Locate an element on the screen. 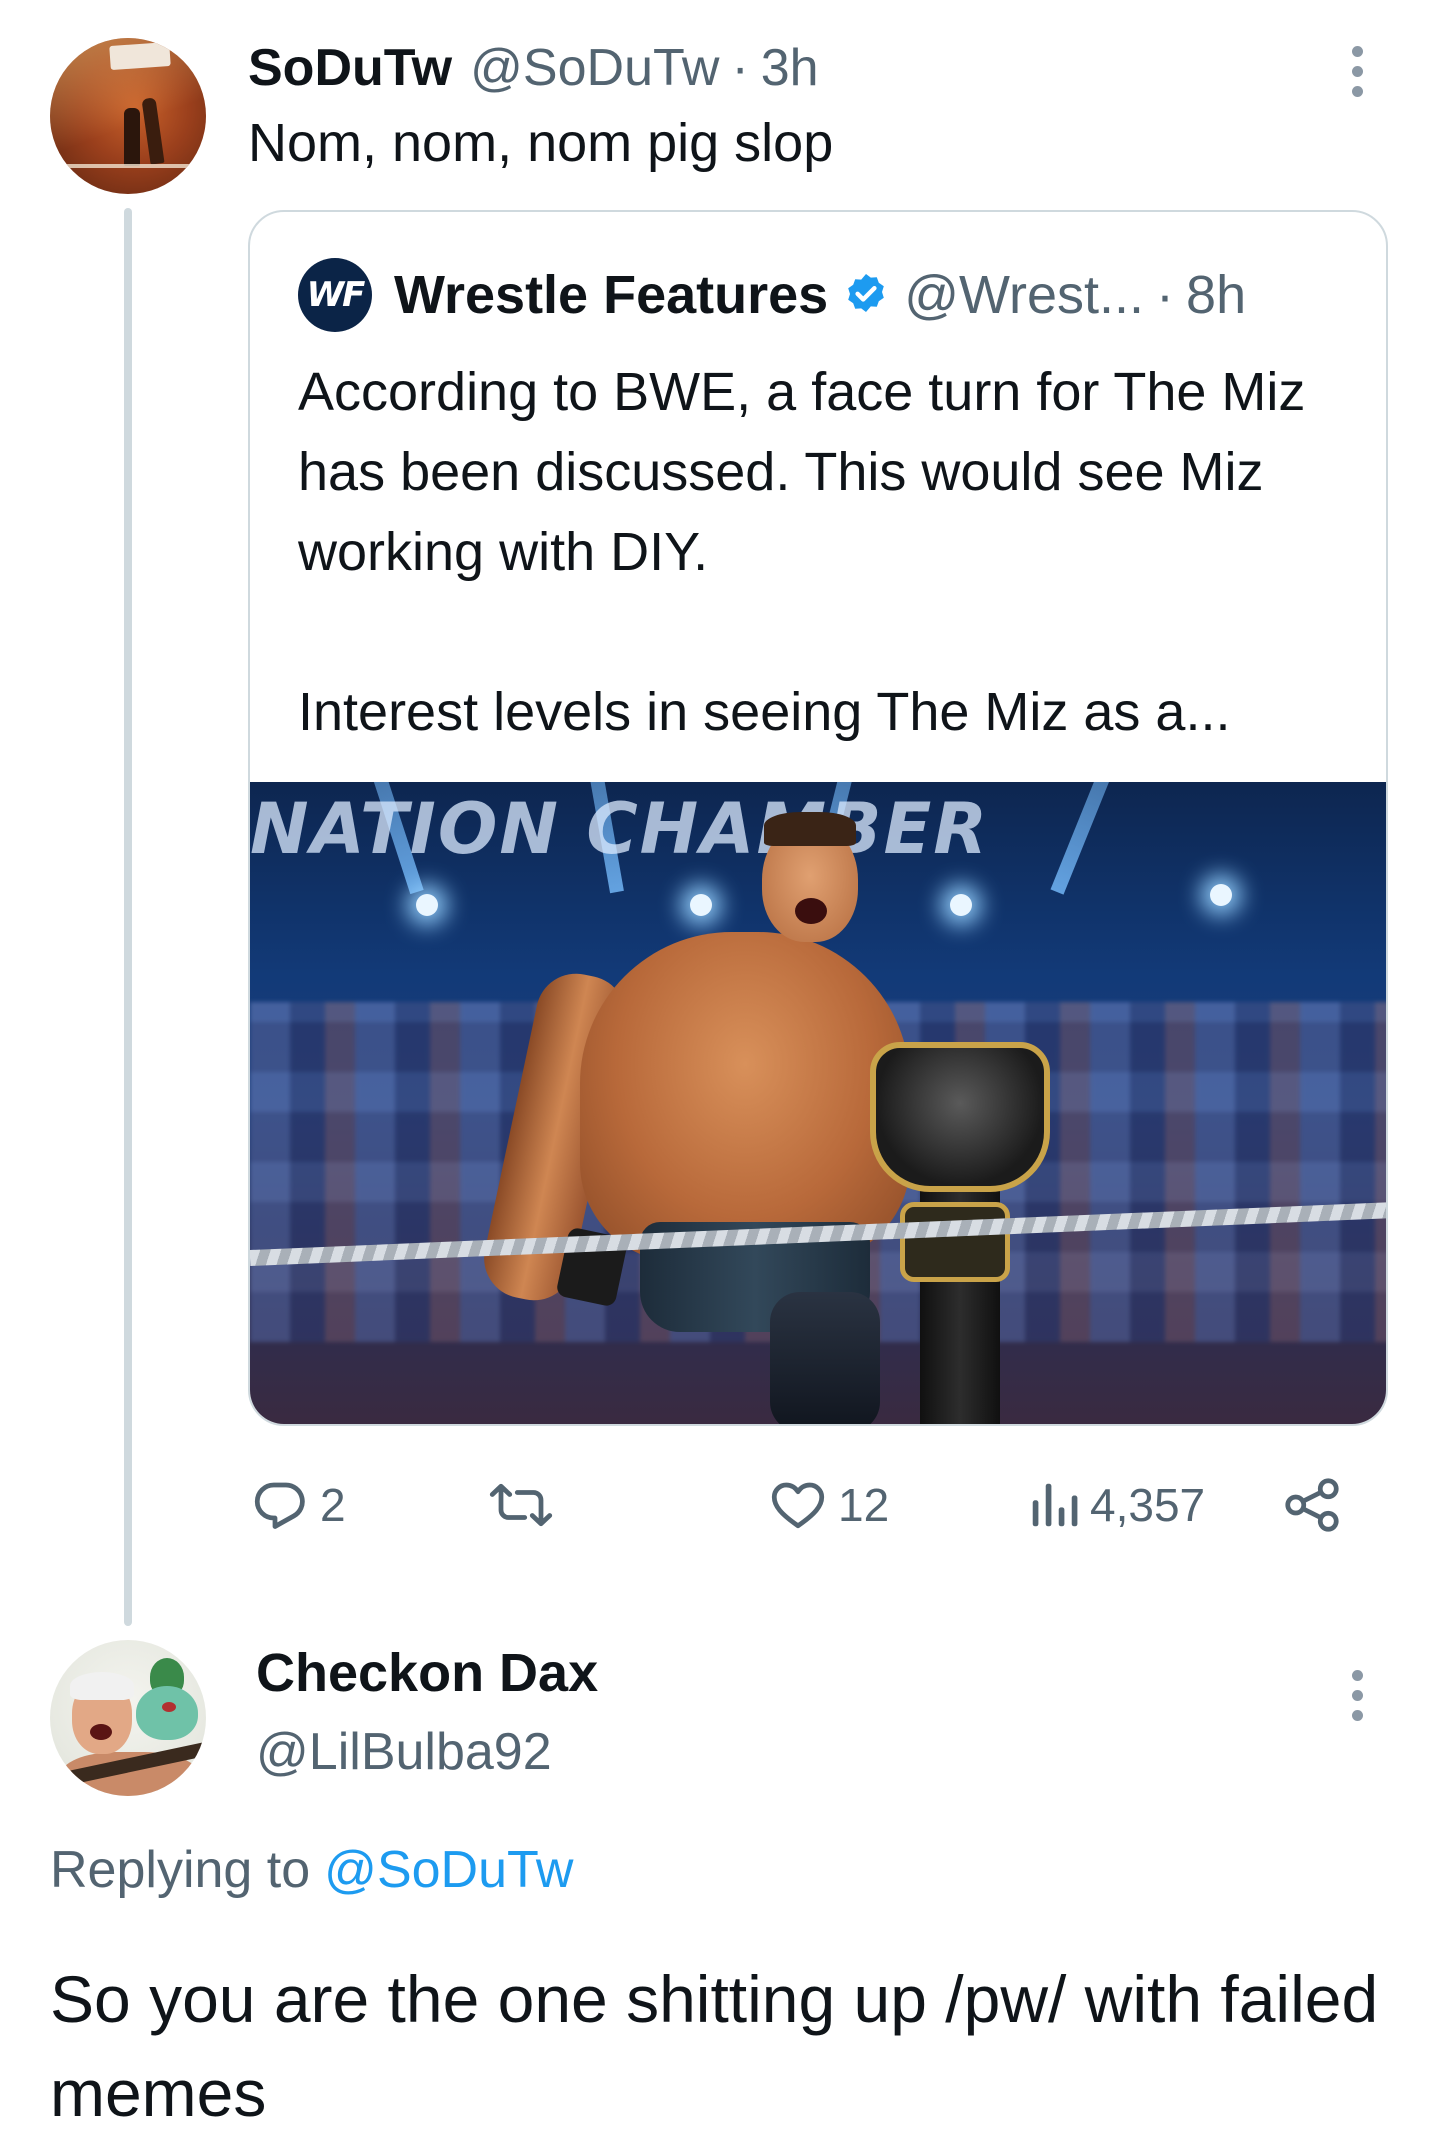 This screenshot has height=2152, width=1440. heart-icon is located at coordinates (798, 1505).